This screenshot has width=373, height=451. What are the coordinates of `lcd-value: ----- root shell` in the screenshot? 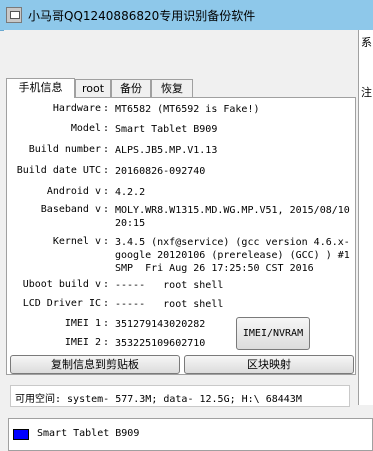 It's located at (169, 304).